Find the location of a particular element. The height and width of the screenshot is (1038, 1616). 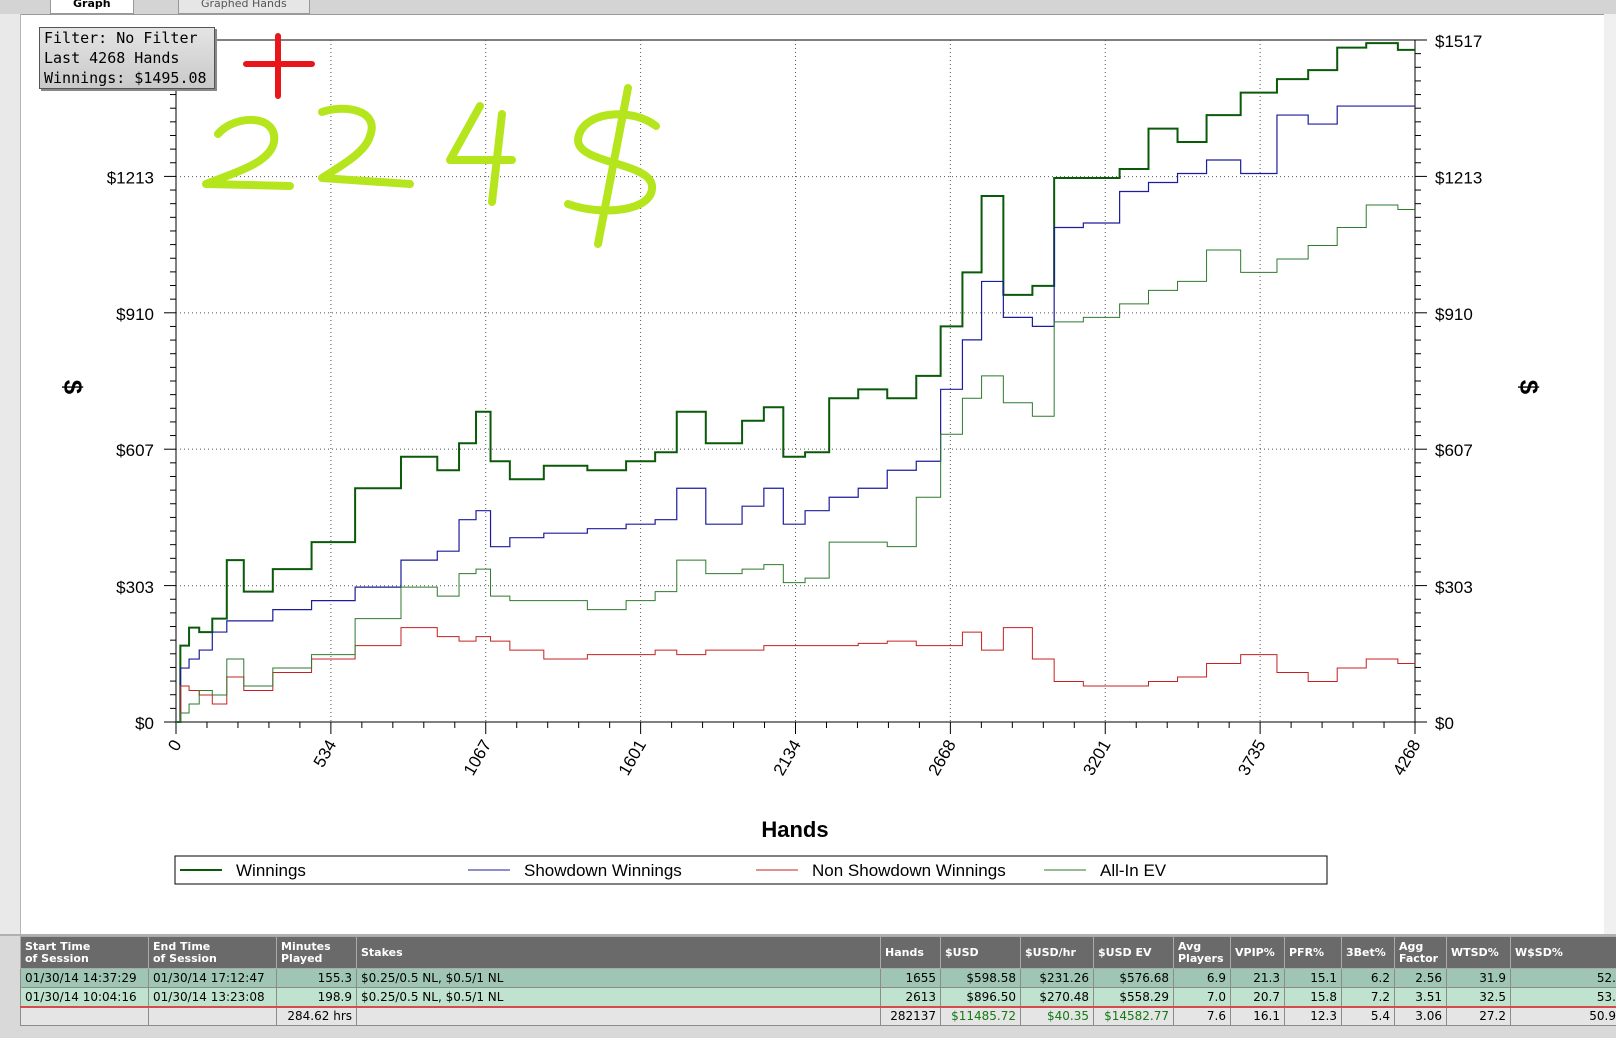

column-header: Stakes is located at coordinates (619, 953).